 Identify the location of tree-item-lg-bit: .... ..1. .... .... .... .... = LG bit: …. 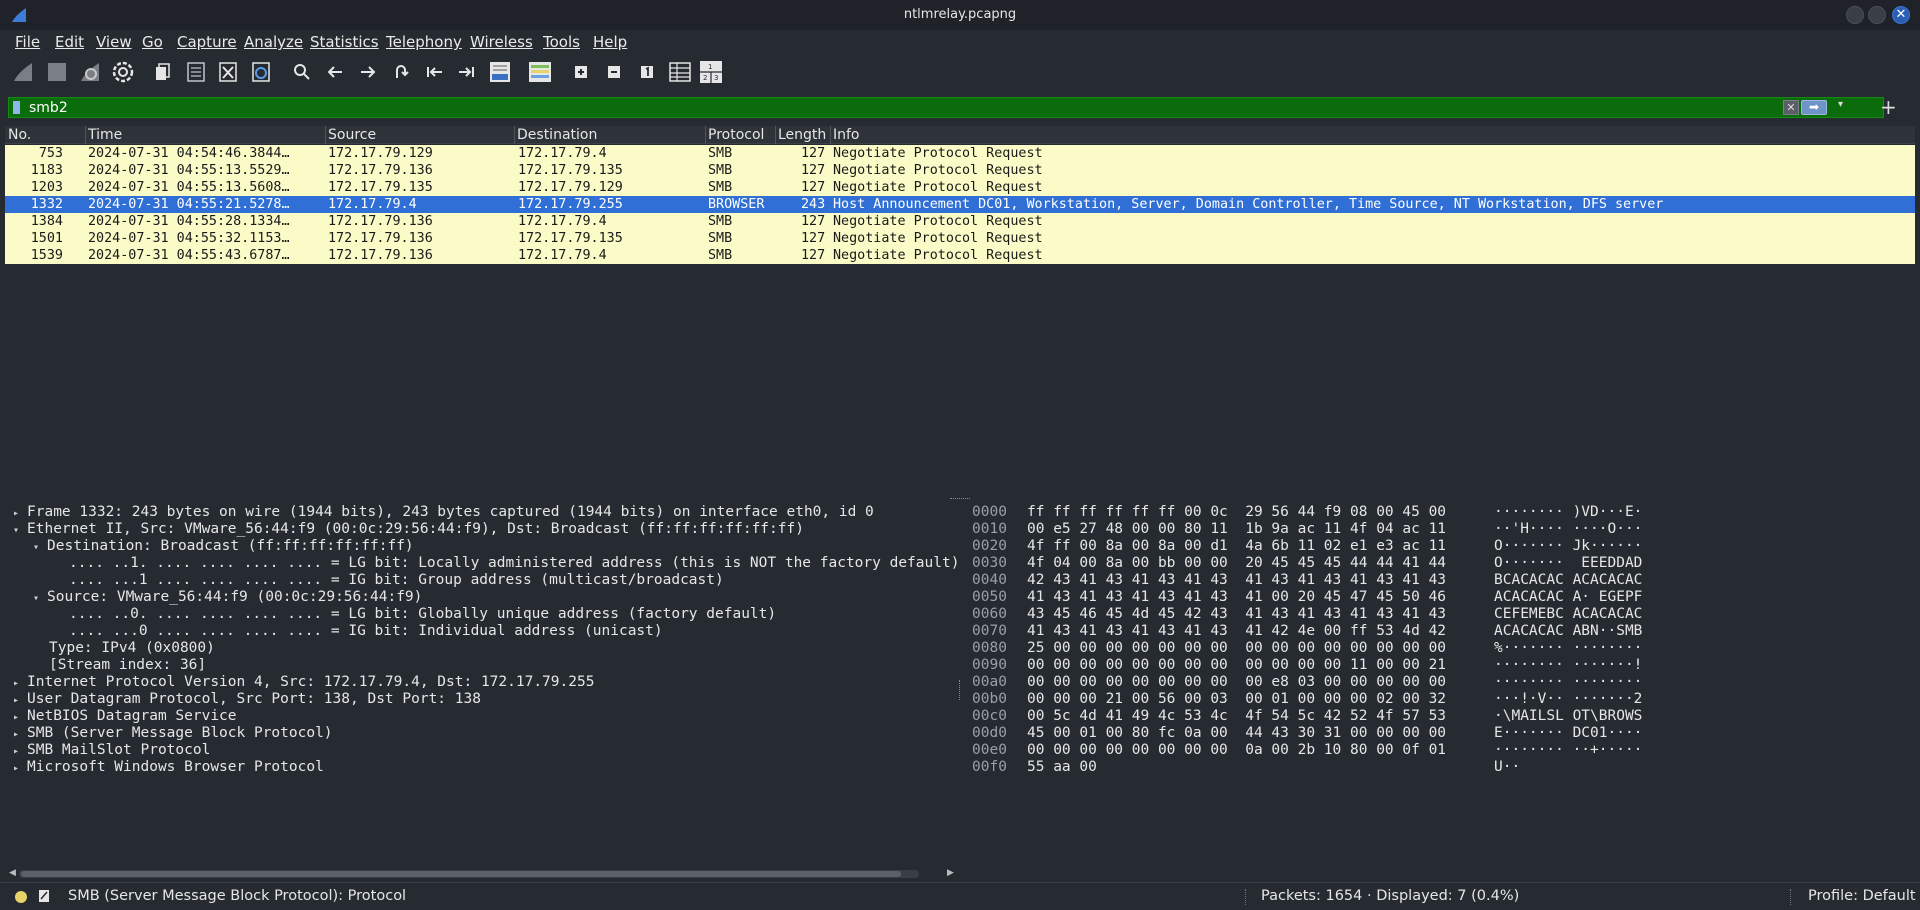
(513, 563).